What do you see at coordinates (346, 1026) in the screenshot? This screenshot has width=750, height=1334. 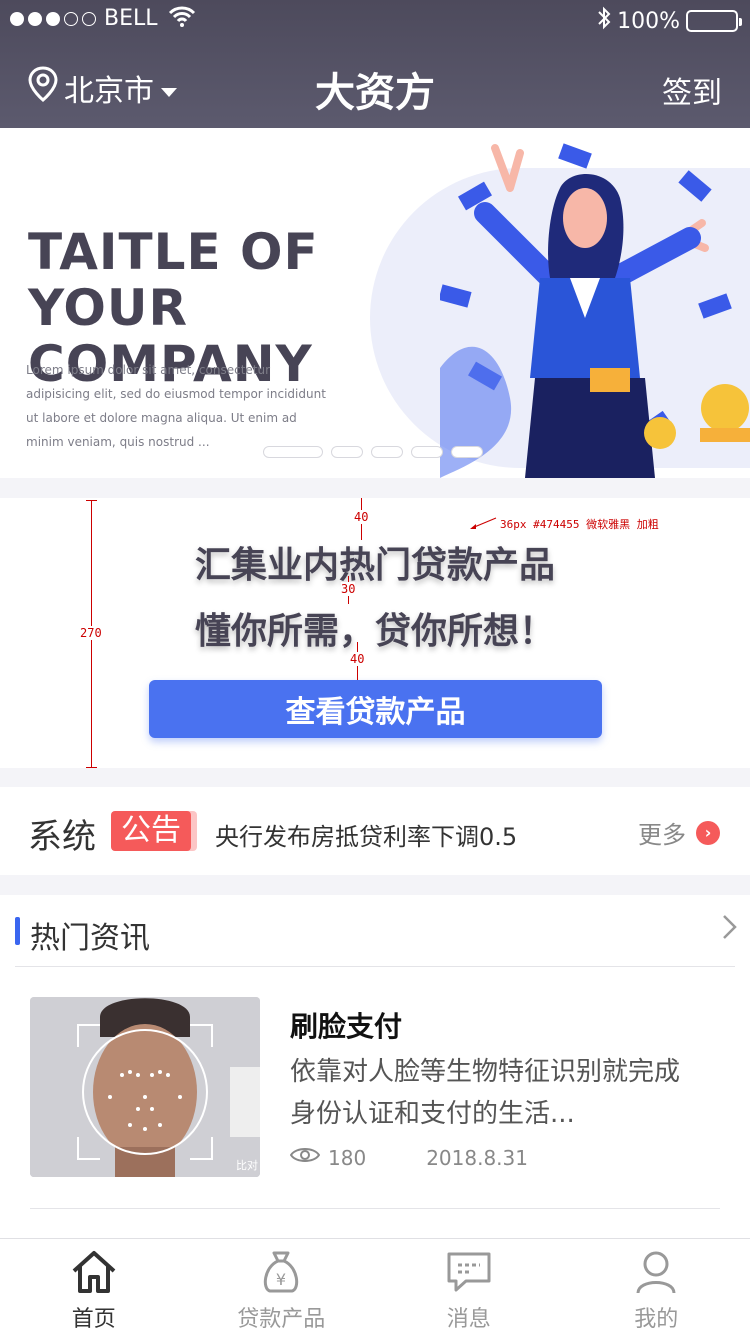 I see `news-title: 刷脸支付` at bounding box center [346, 1026].